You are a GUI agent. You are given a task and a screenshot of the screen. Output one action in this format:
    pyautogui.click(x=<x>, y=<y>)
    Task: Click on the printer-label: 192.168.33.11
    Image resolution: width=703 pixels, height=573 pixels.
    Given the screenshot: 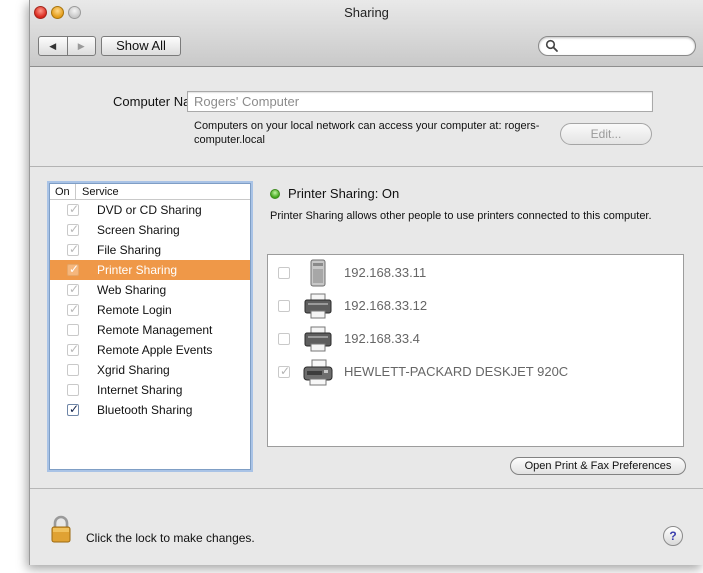 What is the action you would take?
    pyautogui.click(x=385, y=272)
    